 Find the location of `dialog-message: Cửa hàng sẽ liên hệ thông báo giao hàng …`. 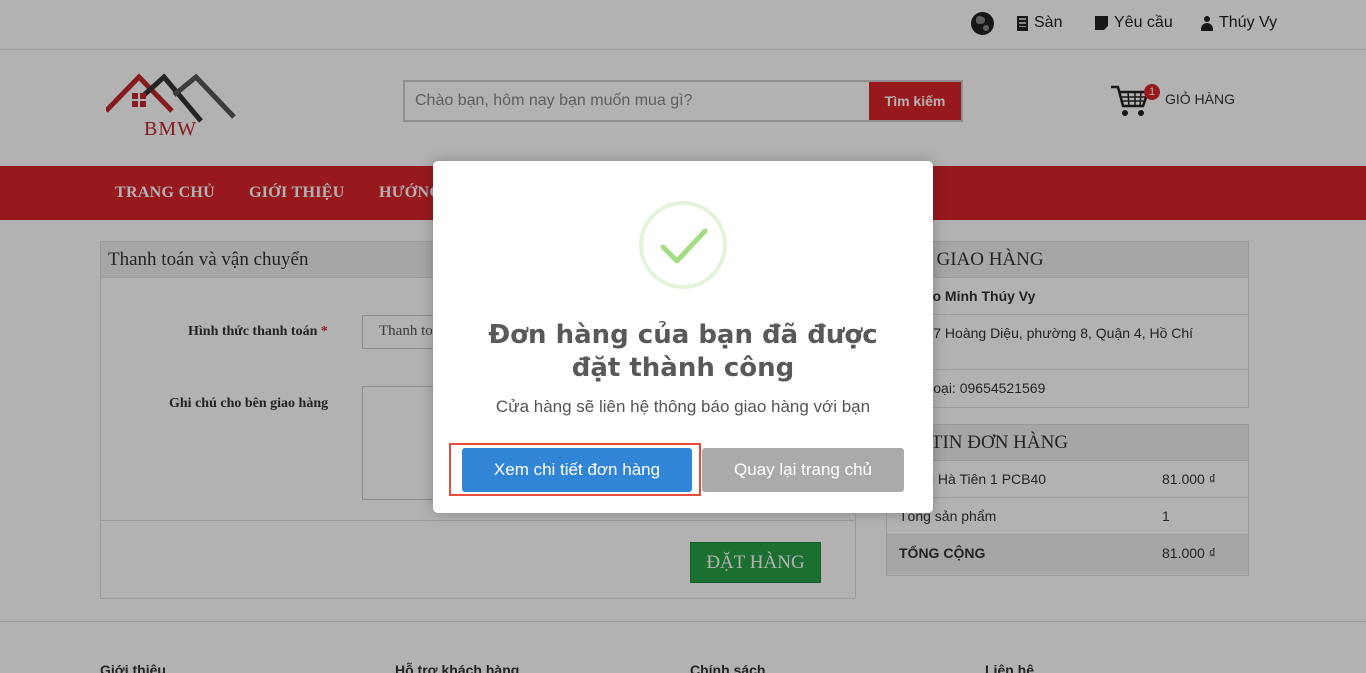

dialog-message: Cửa hàng sẽ liên hệ thông báo giao hàng … is located at coordinates (683, 406).